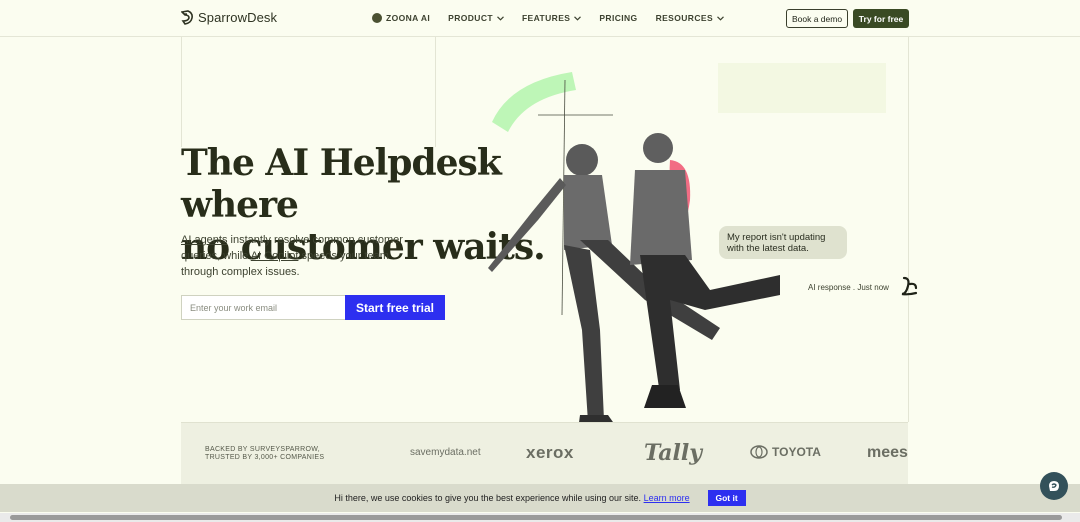 The width and height of the screenshot is (1080, 522). I want to click on nav-item-zoona-ai: ZOONA AI, so click(401, 18).